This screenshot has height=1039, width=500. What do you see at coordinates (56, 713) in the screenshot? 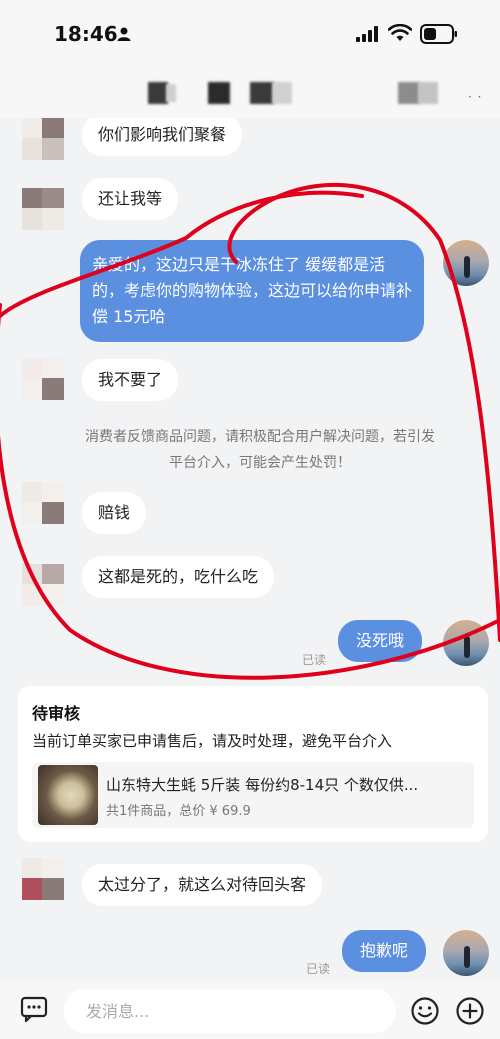
I see `card-title: 待审核` at bounding box center [56, 713].